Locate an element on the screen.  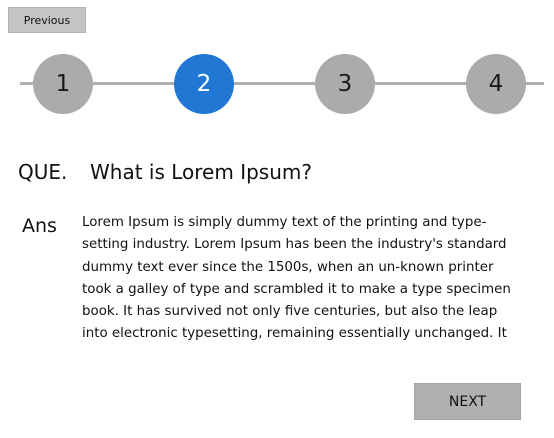
question-prefix: QUE. is located at coordinates (43, 172).